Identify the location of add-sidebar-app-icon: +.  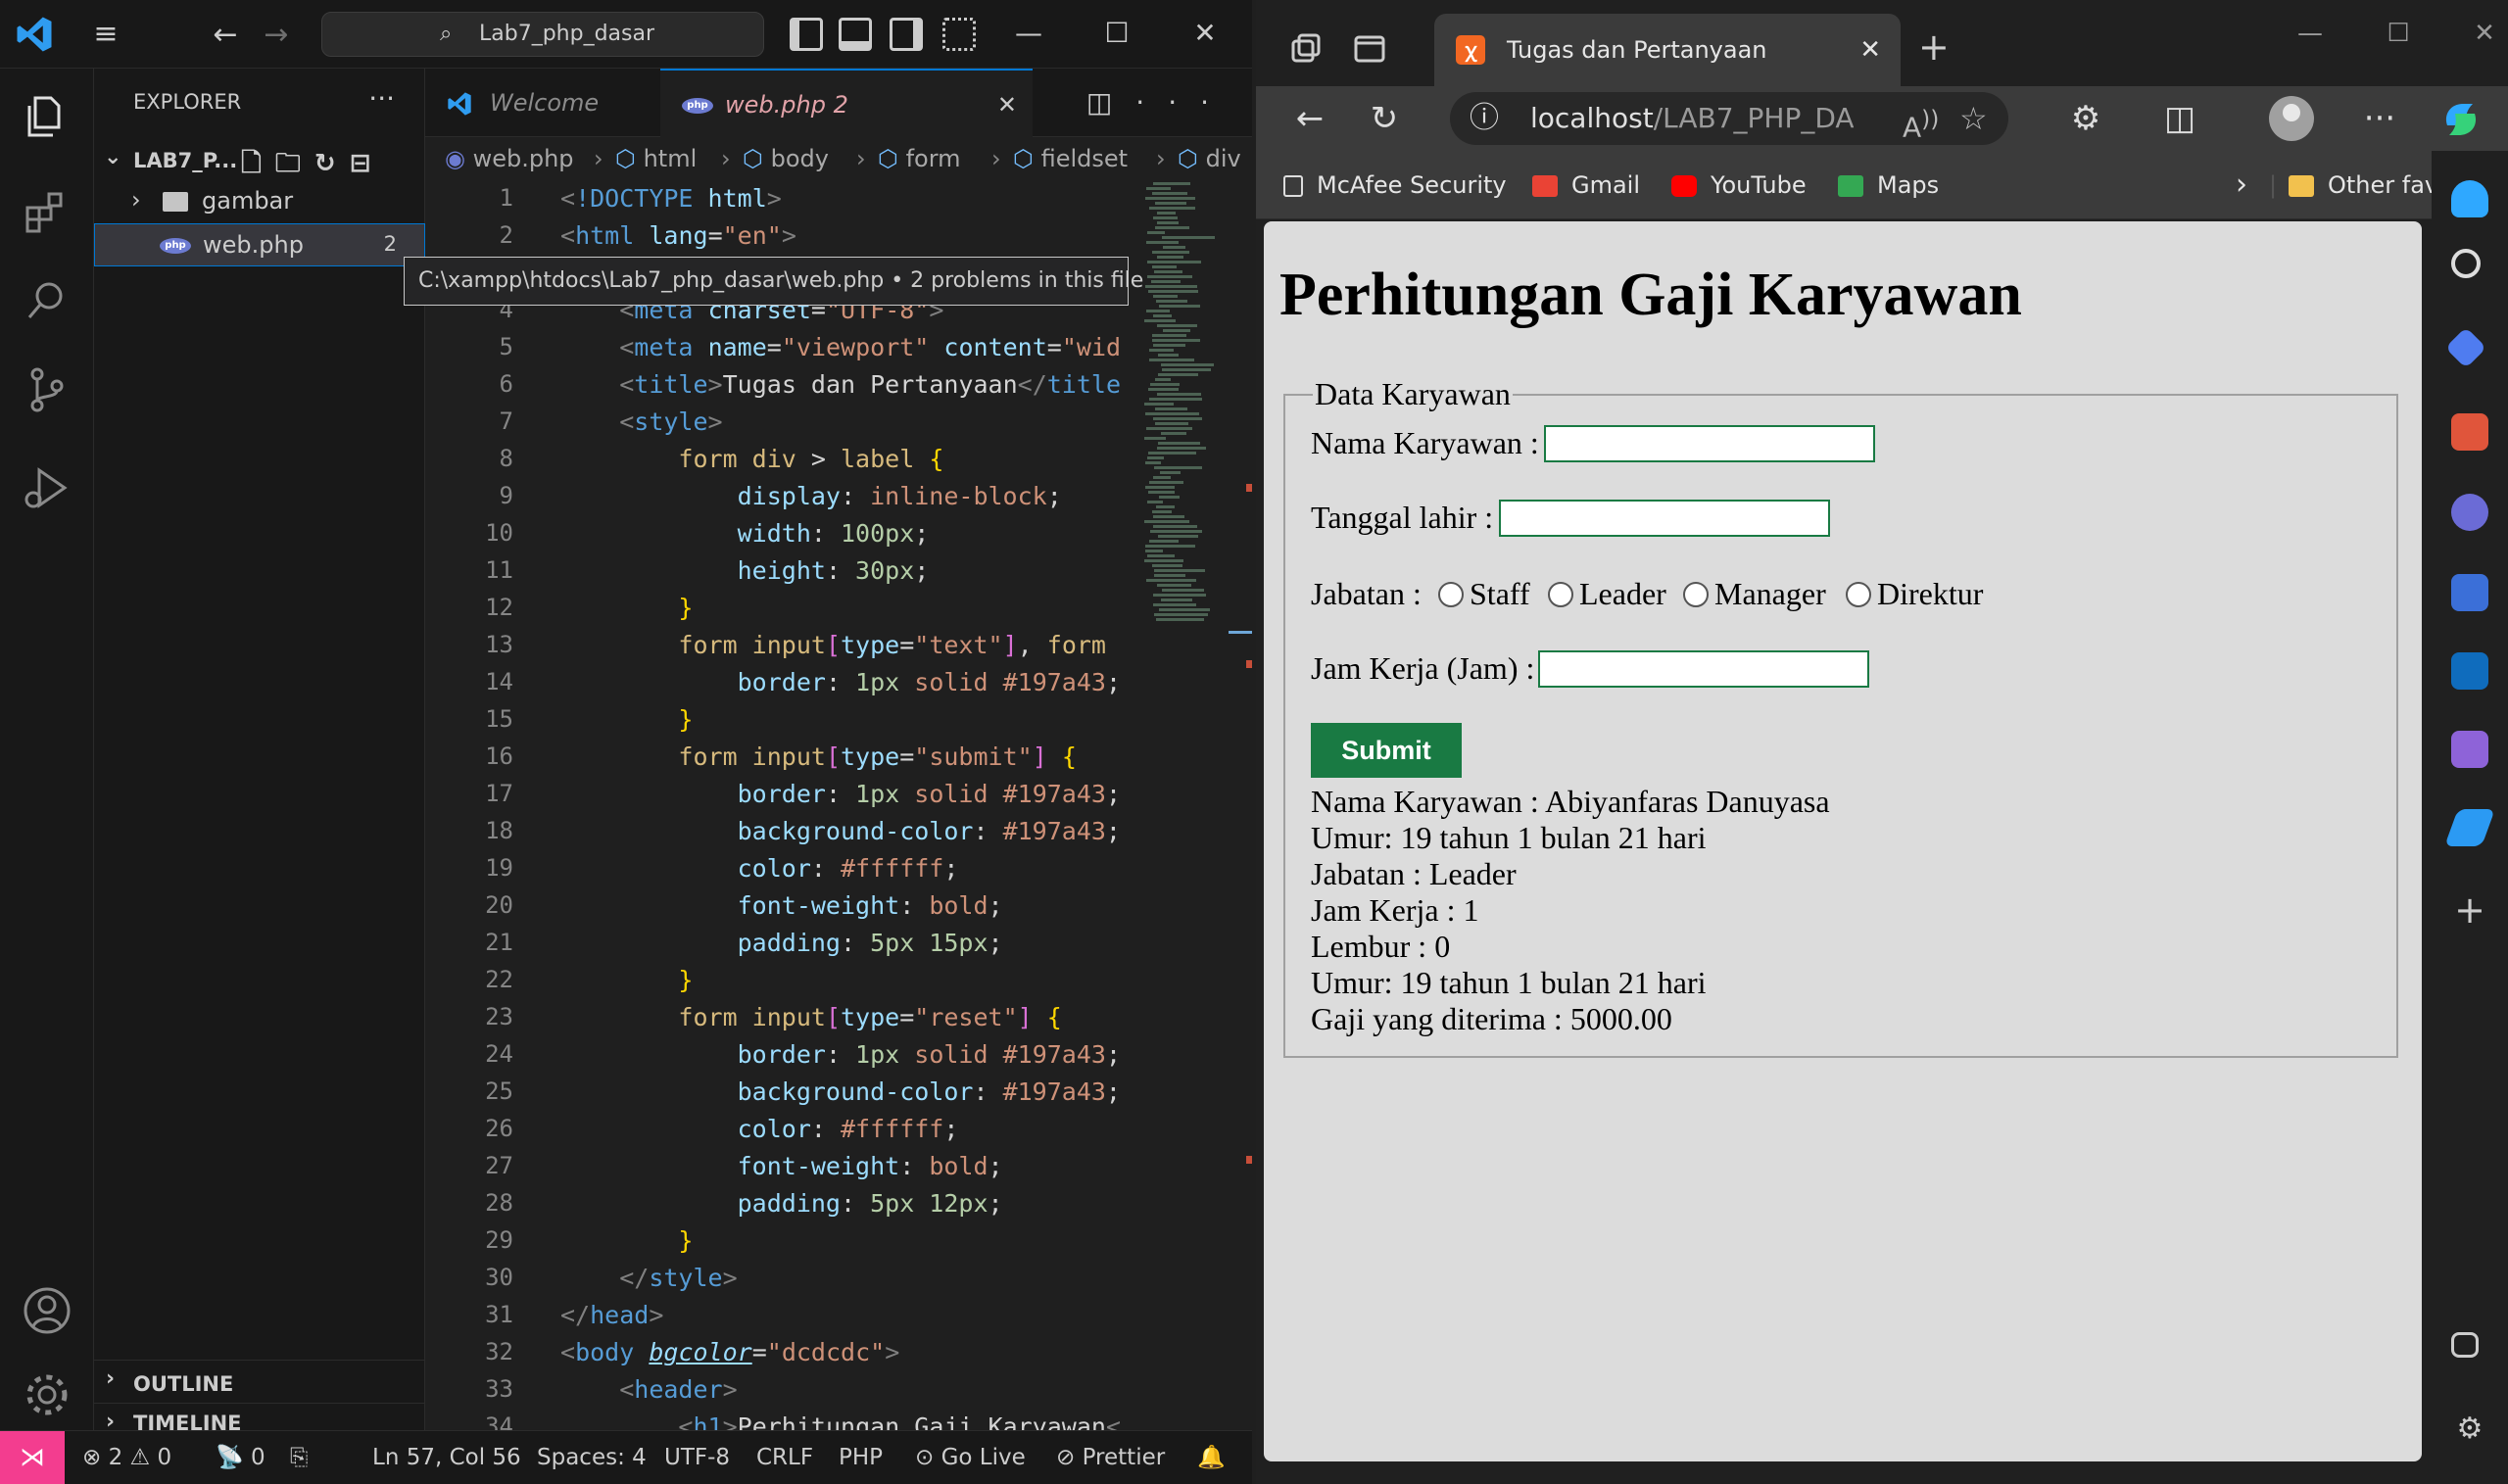
(2469, 910).